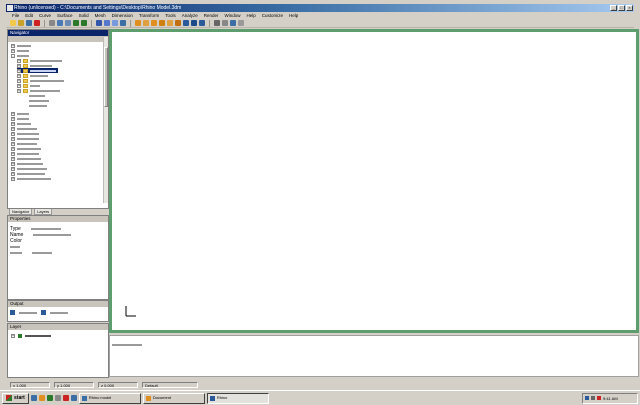 This screenshot has height=405, width=640. I want to click on property-row: Type, so click(35, 229).